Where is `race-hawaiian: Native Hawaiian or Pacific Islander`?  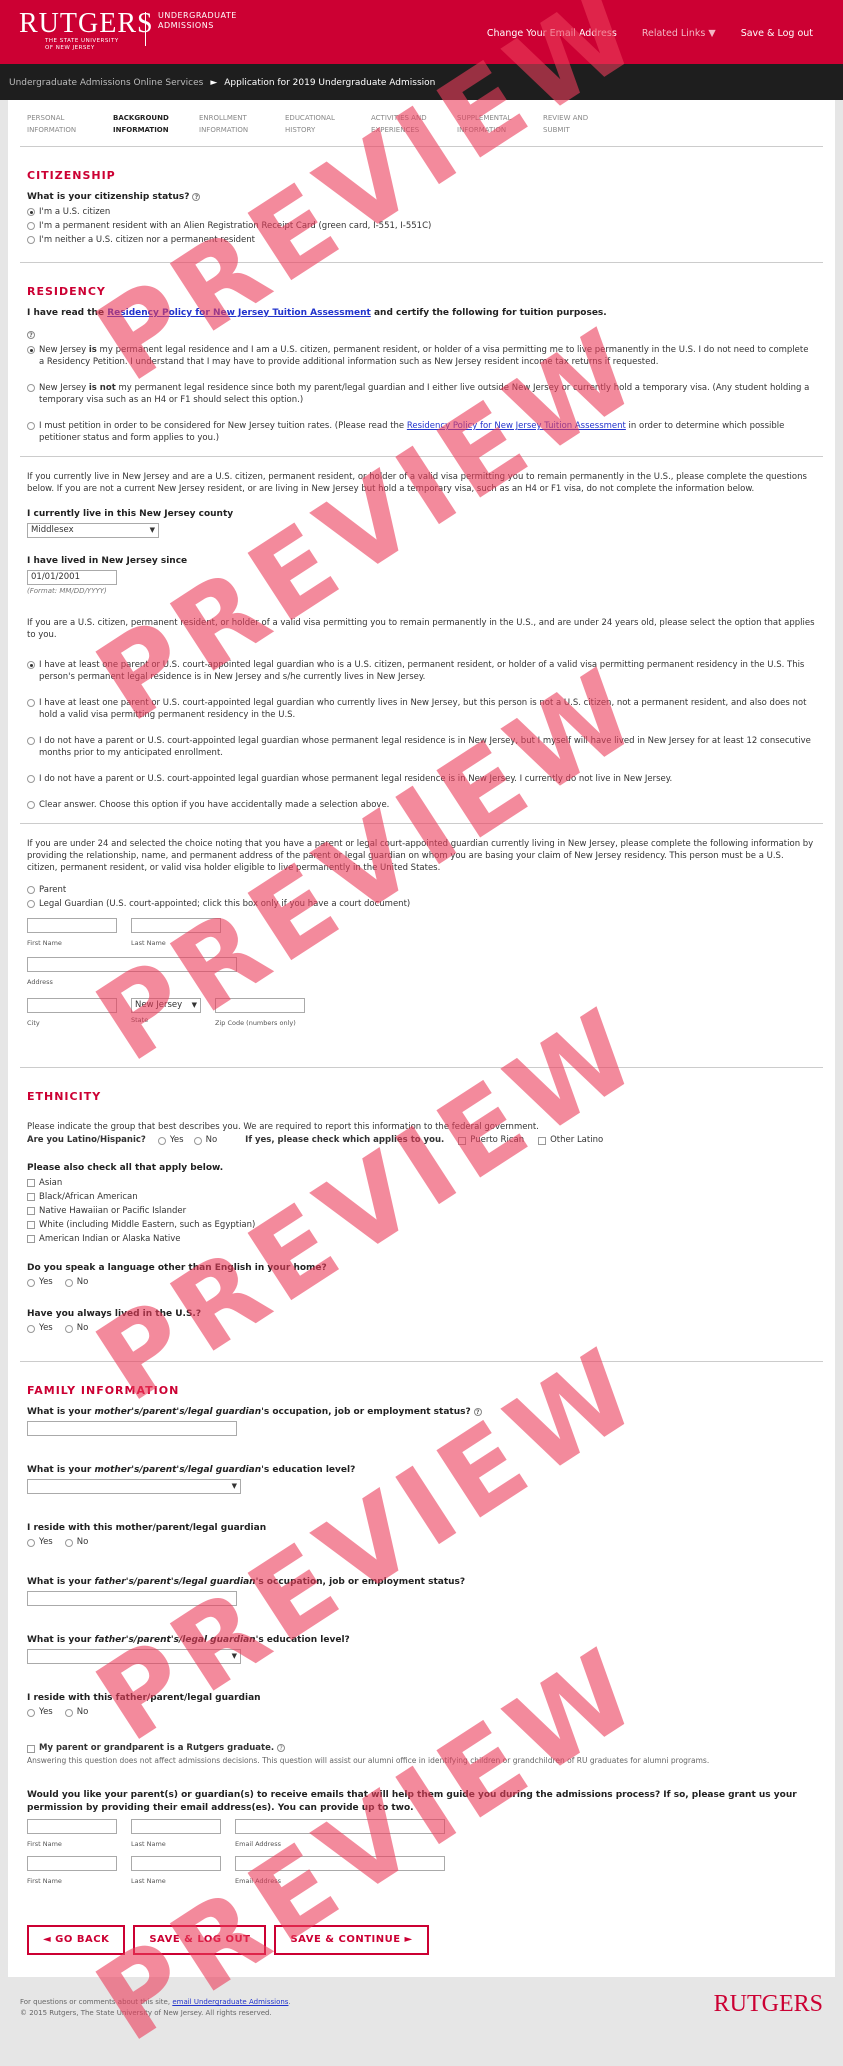
race-hawaiian: Native Hawaiian or Pacific Islander is located at coordinates (421, 1211).